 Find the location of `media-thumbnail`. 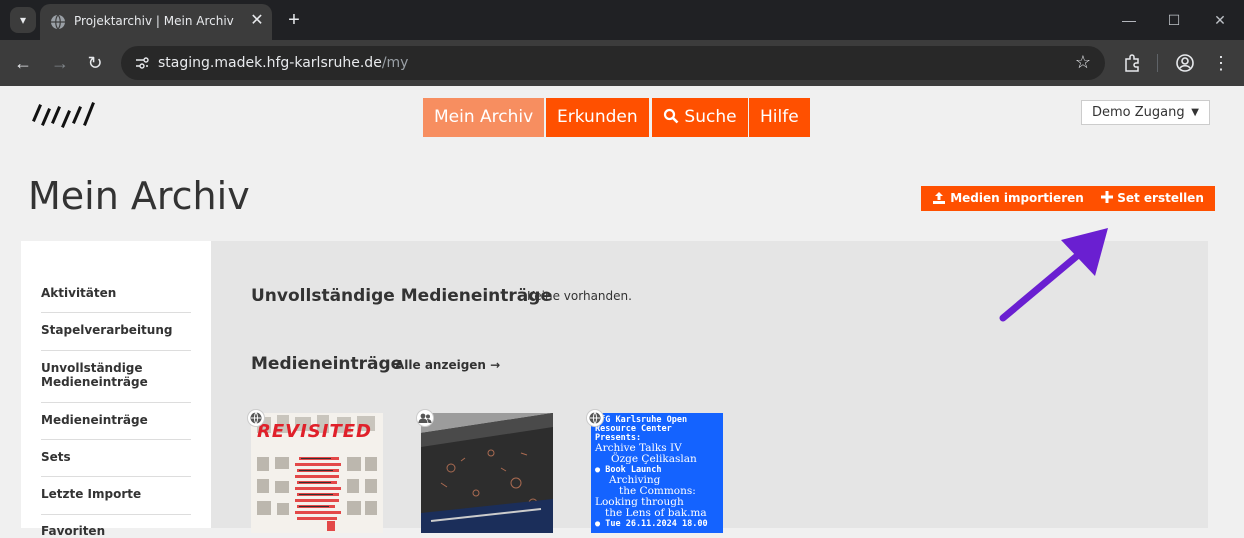

media-thumbnail is located at coordinates (487, 473).